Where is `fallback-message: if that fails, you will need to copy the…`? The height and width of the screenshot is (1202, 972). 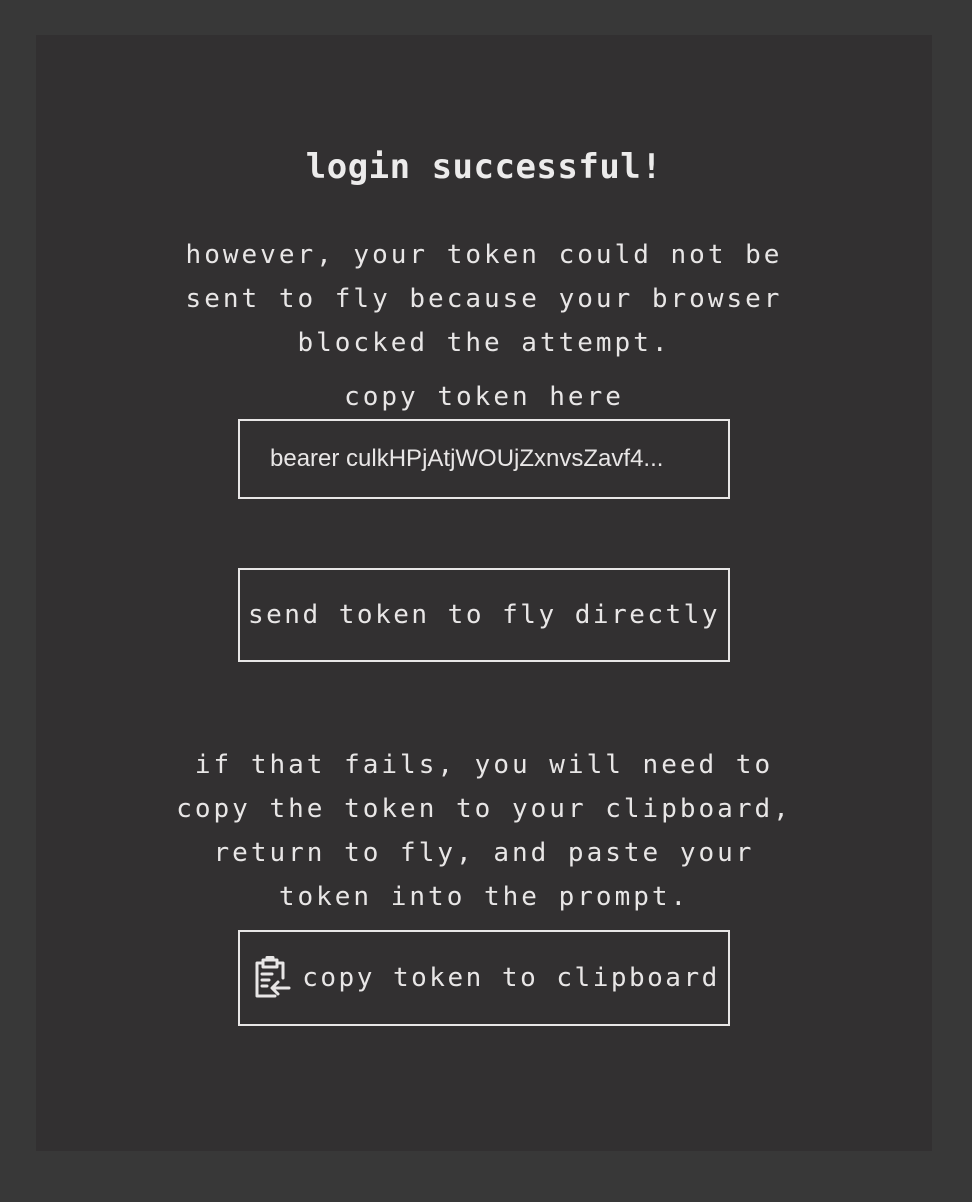 fallback-message: if that fails, you will need to copy the… is located at coordinates (484, 831).